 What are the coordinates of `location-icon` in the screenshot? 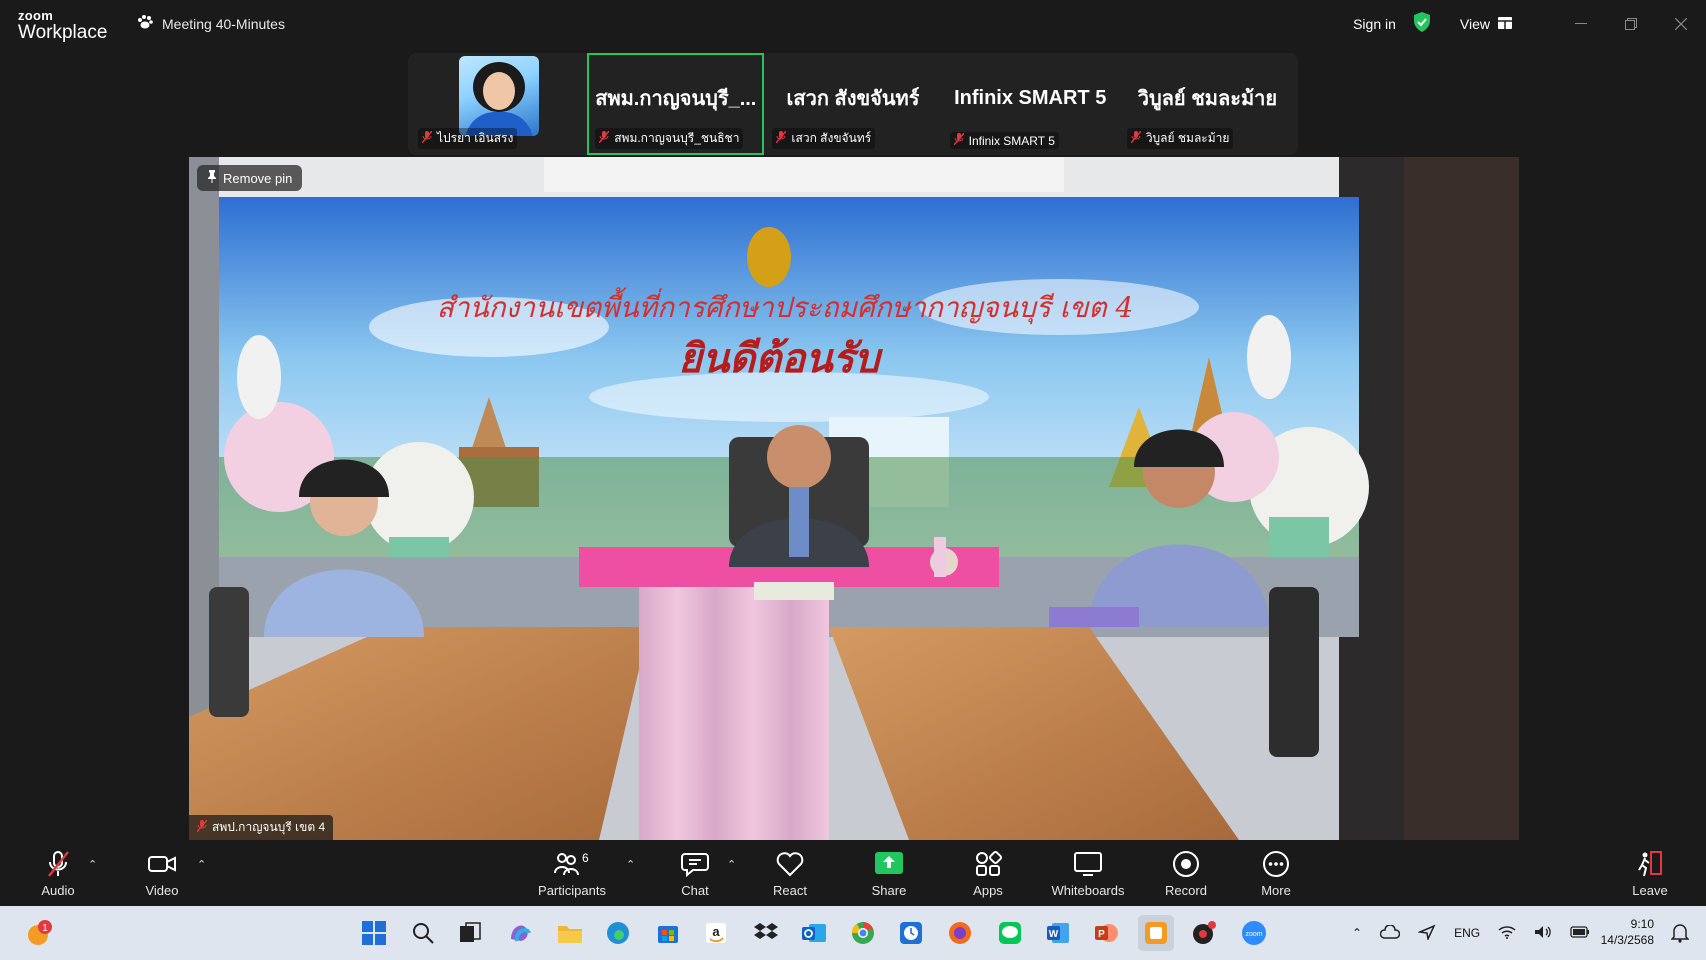 It's located at (1426, 933).